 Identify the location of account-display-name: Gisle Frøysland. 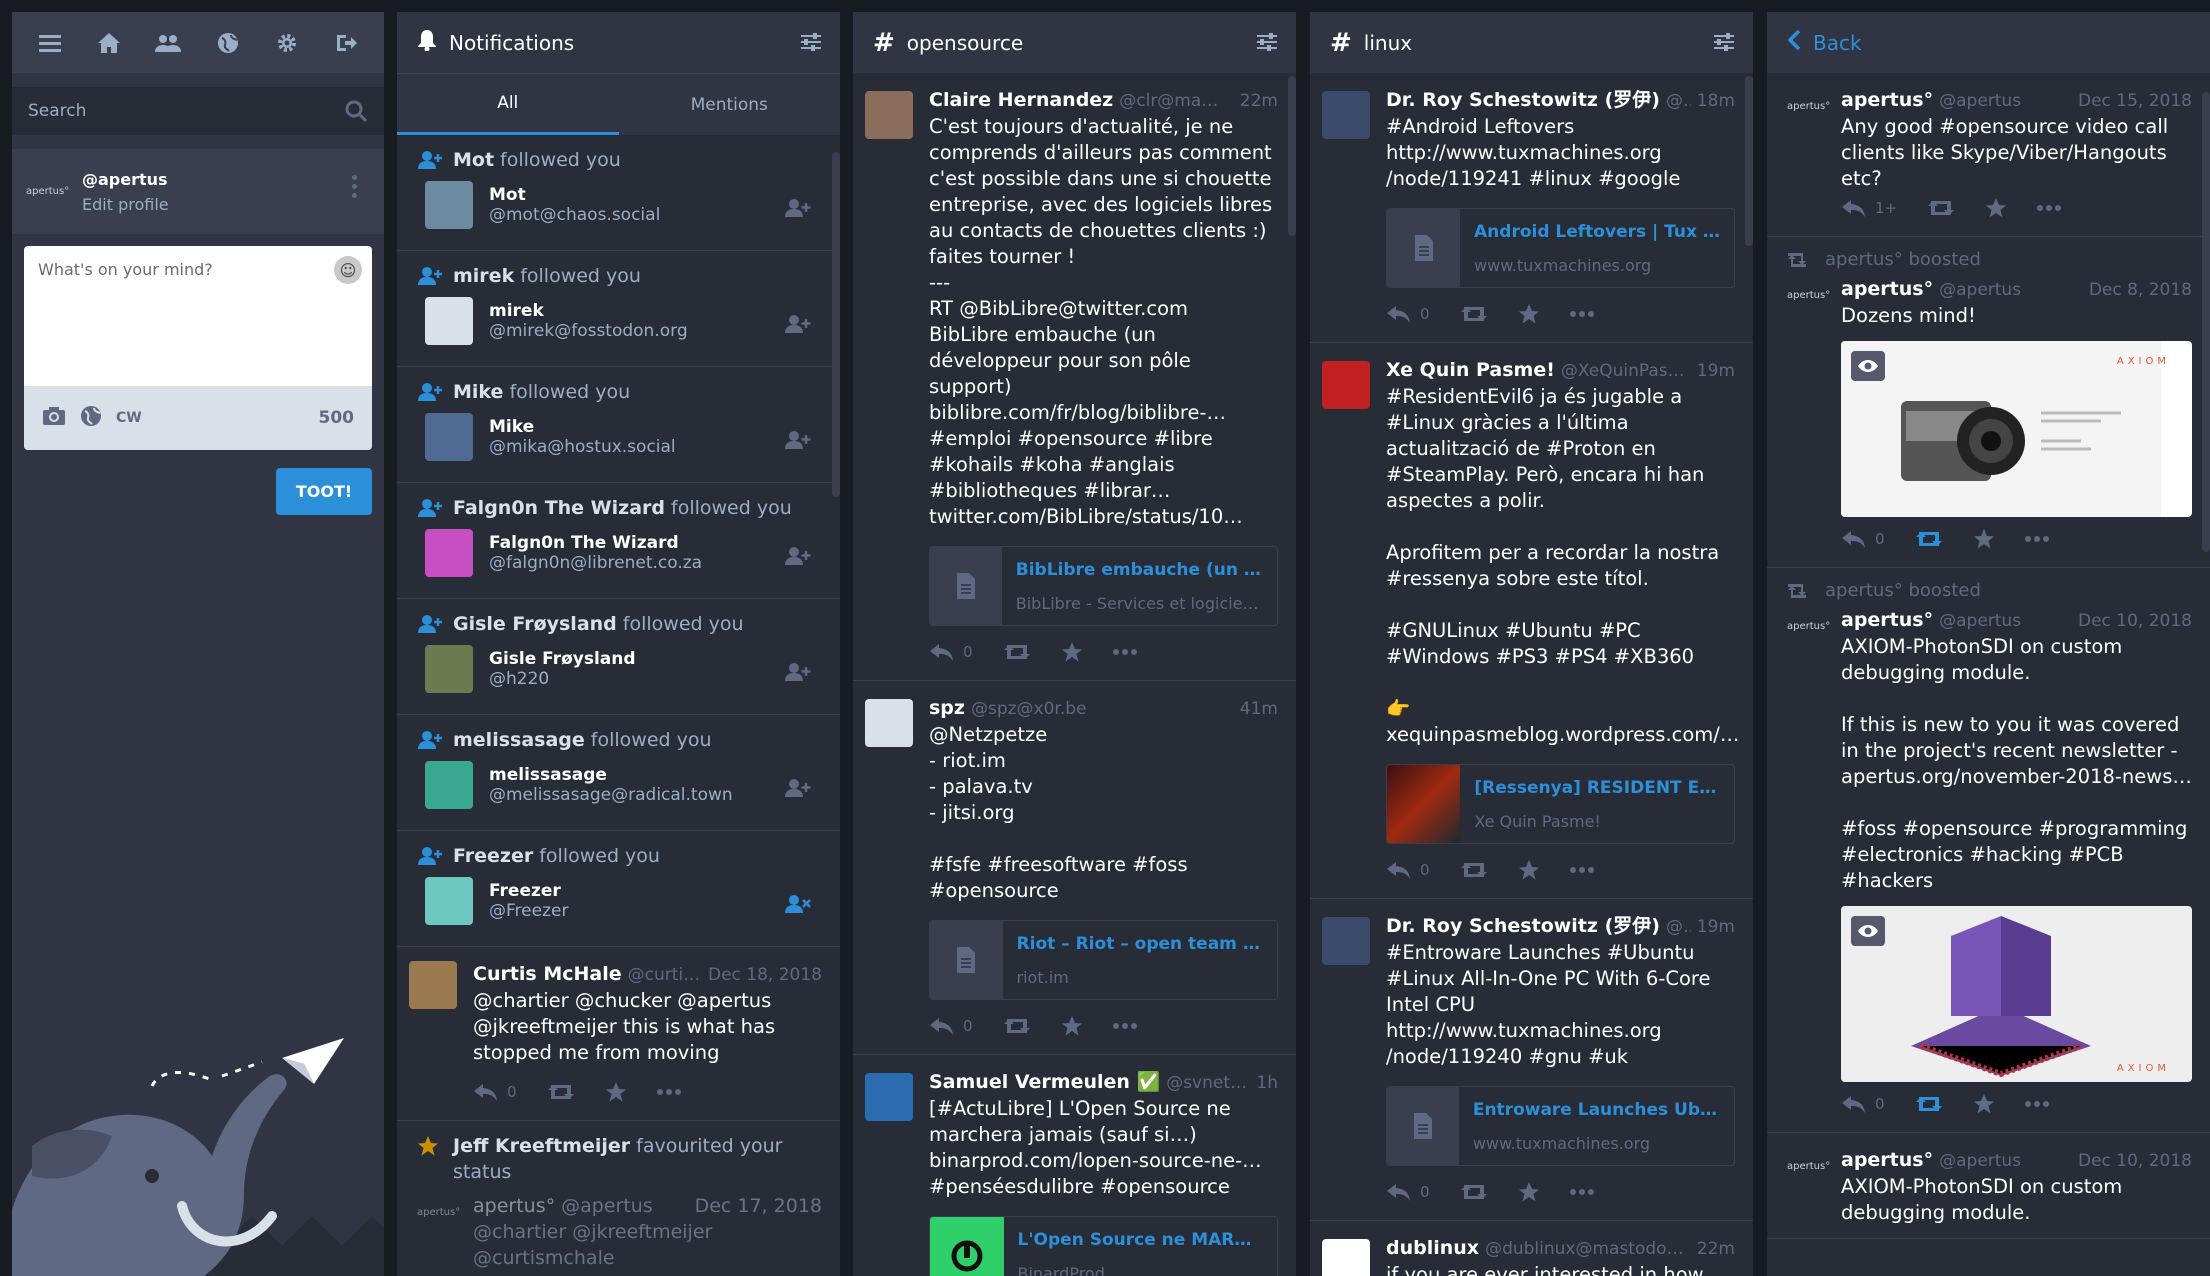
(562, 659).